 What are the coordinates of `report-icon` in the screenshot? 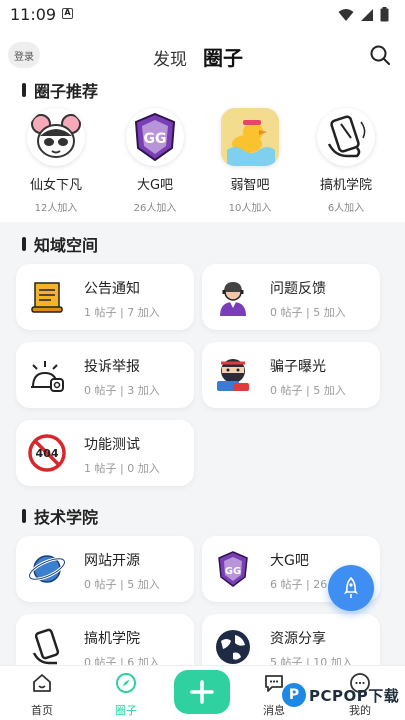 It's located at (47, 375).